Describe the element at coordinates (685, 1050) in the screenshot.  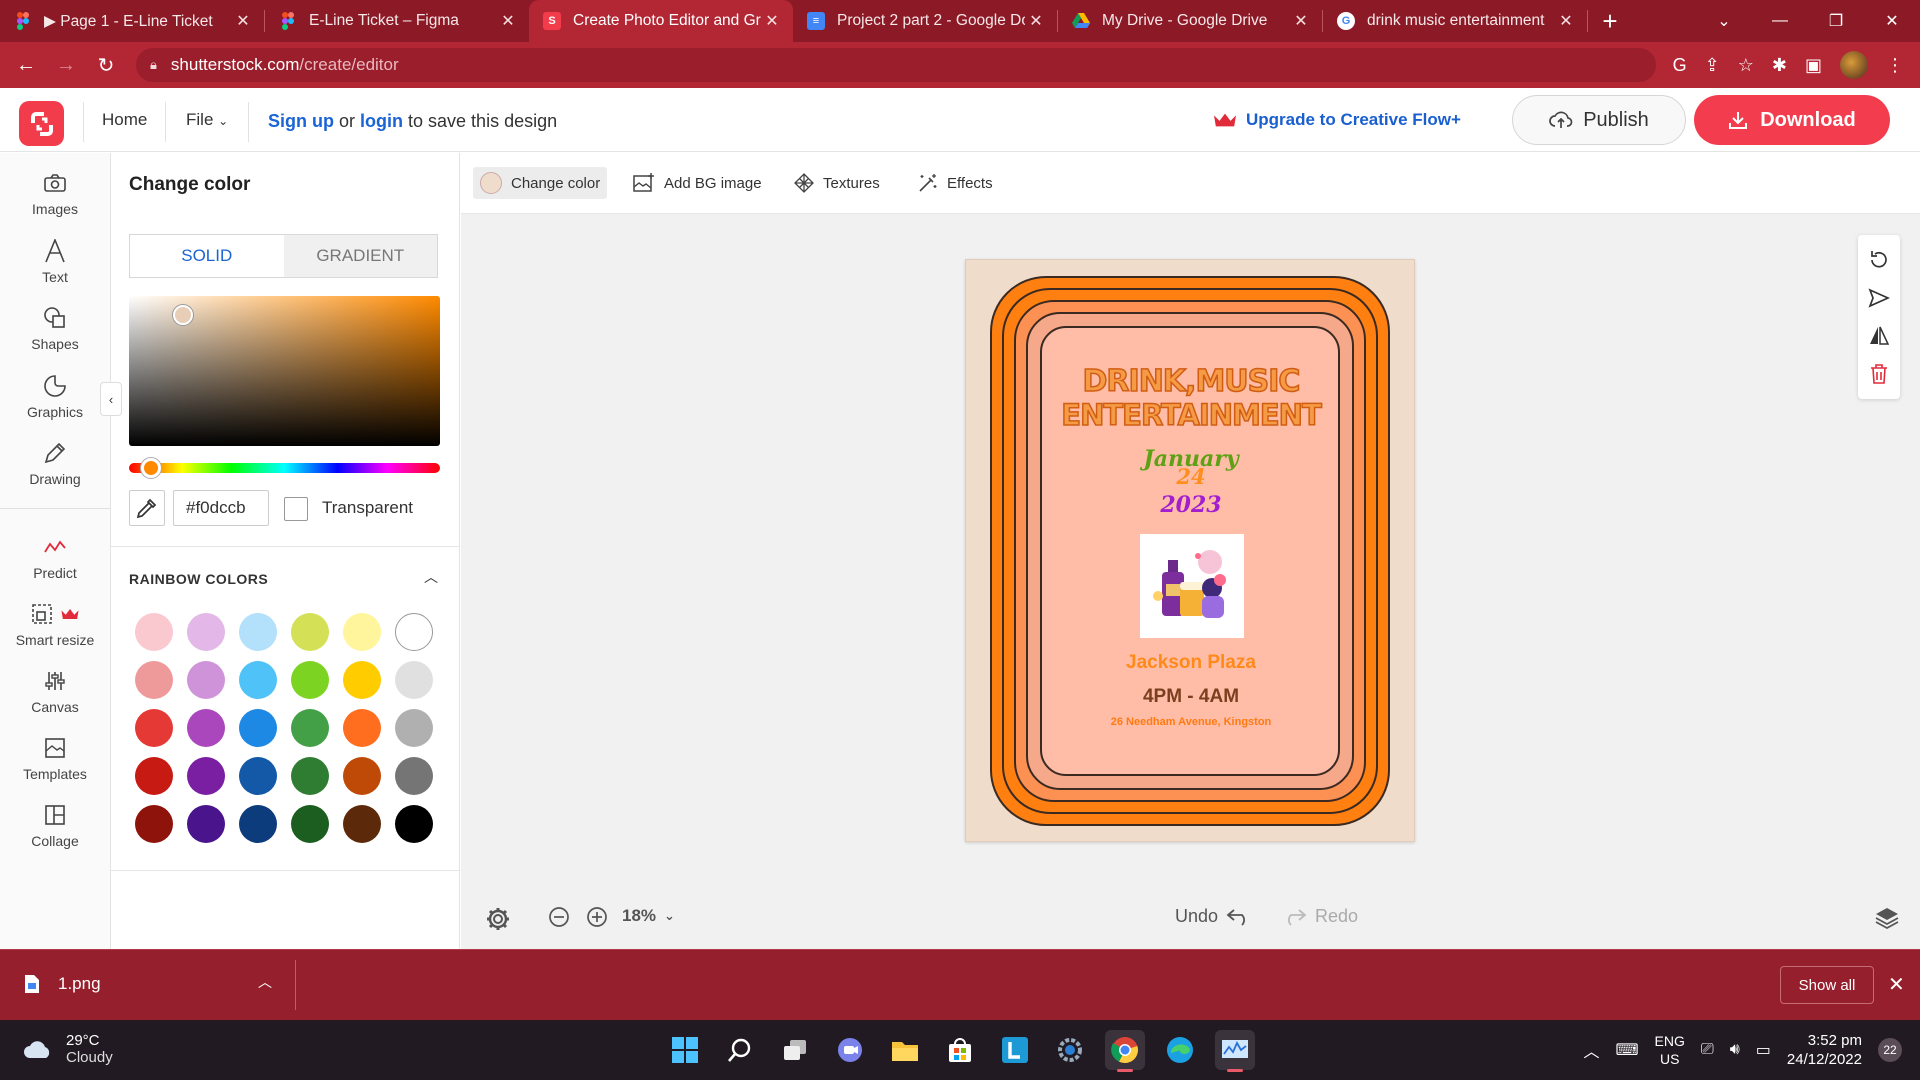
I see `start-button` at that location.